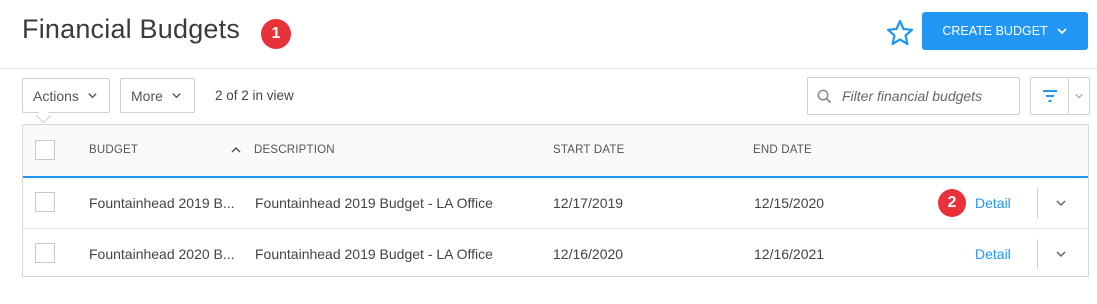 This screenshot has width=1097, height=304. What do you see at coordinates (147, 95) in the screenshot?
I see `more-label: More` at bounding box center [147, 95].